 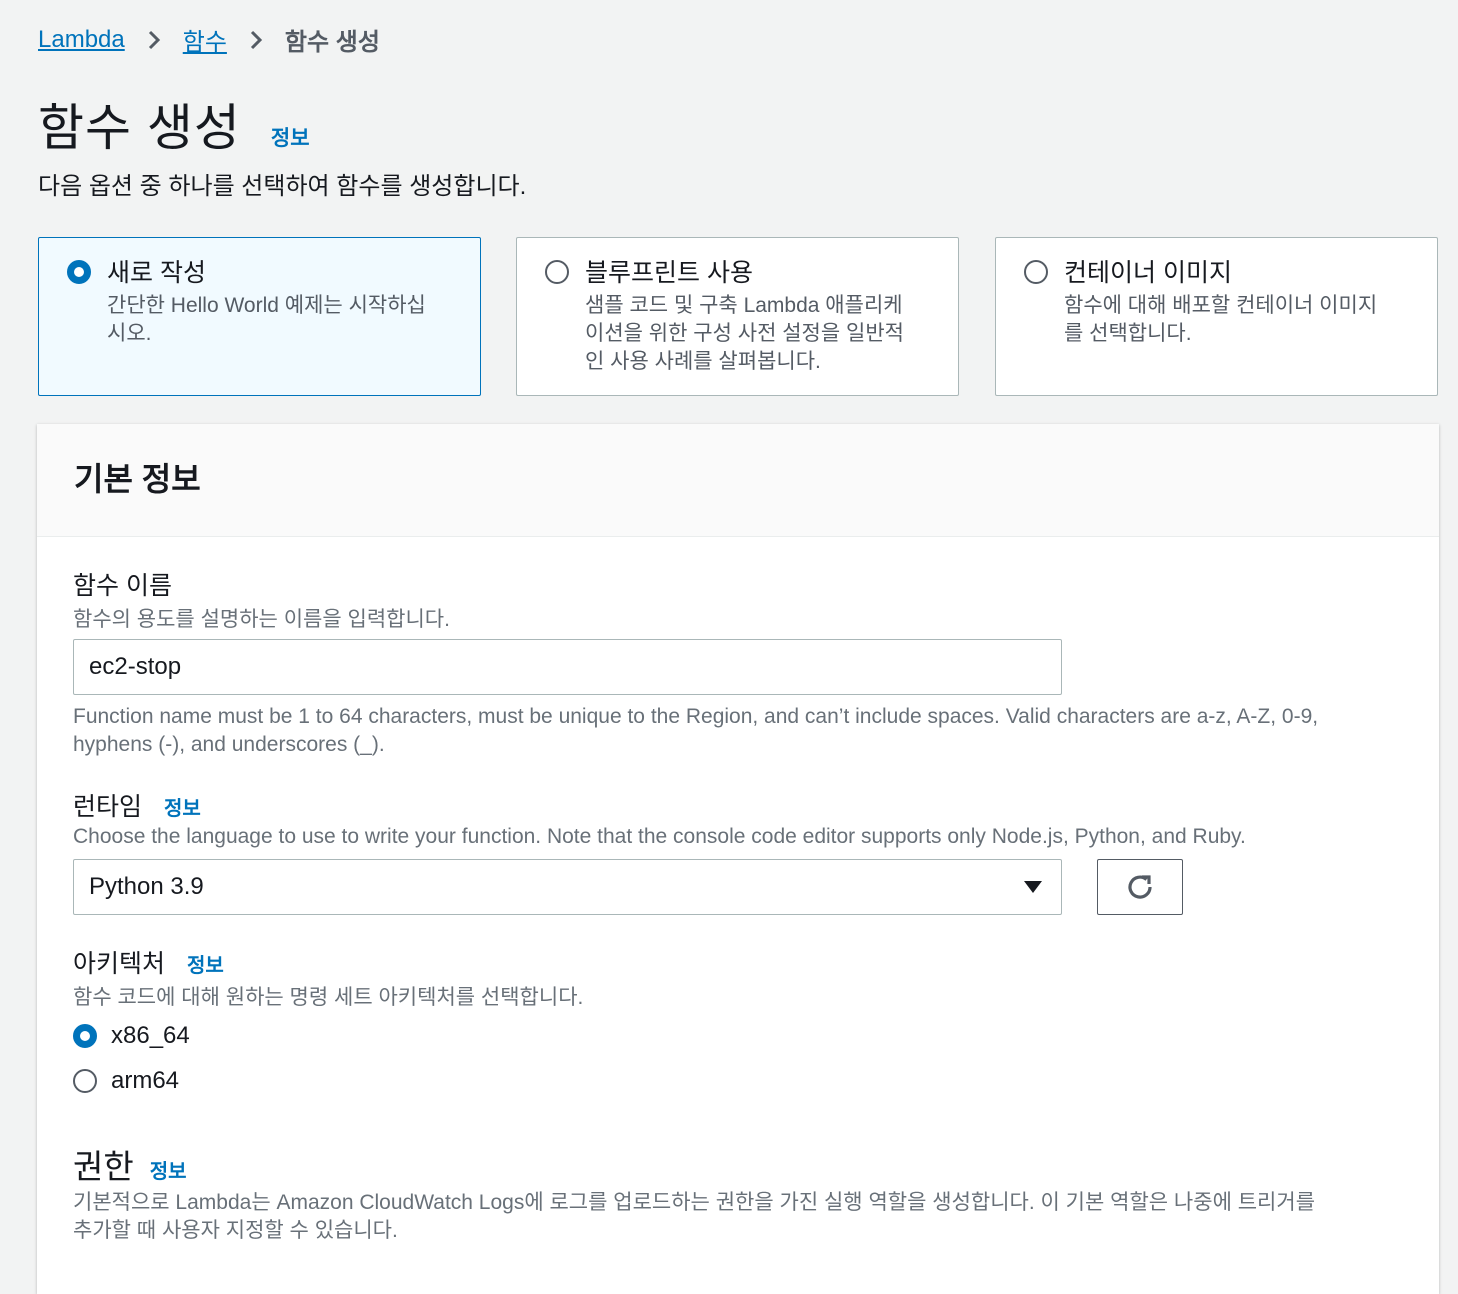 I want to click on option-author-from-scratch: 새로 작성 간단한 Hello World 예제는 시작하십 시오., so click(x=259, y=316).